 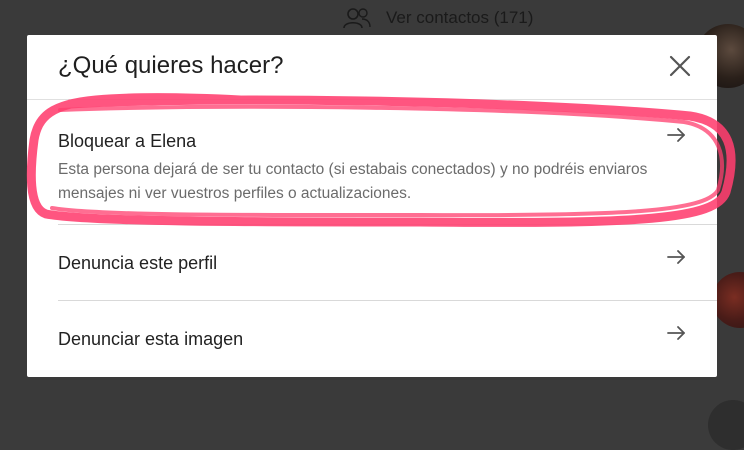 What do you see at coordinates (387, 262) in the screenshot?
I see `report-profile-option: Denuncia este perfil` at bounding box center [387, 262].